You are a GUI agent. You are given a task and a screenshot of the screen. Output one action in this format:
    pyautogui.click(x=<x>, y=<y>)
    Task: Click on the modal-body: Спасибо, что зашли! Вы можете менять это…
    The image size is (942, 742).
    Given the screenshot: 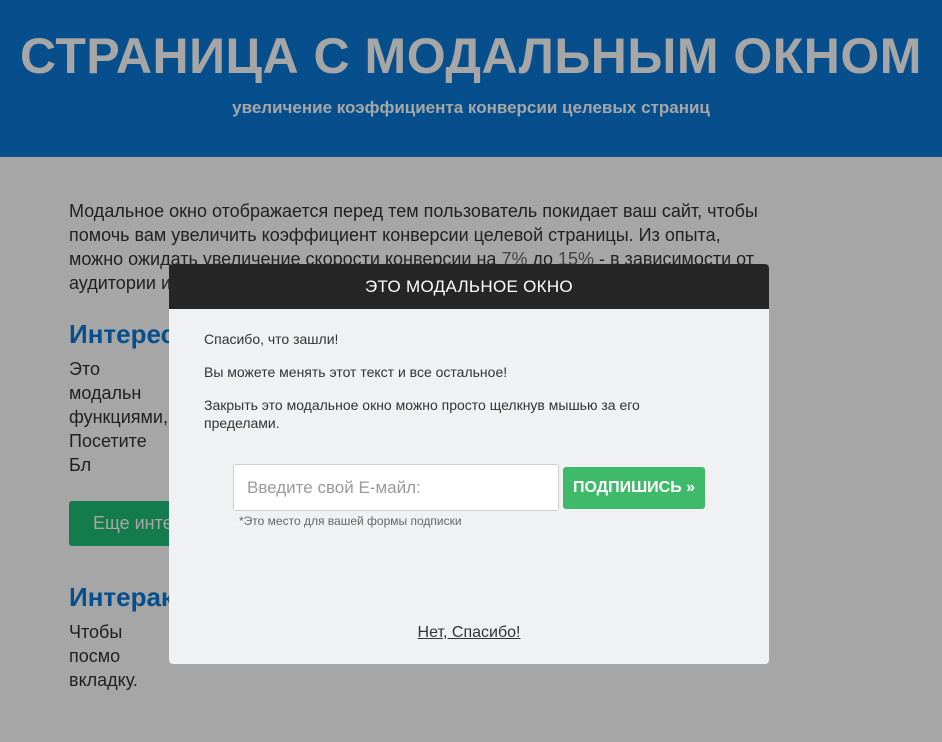 What is the action you would take?
    pyautogui.click(x=464, y=388)
    